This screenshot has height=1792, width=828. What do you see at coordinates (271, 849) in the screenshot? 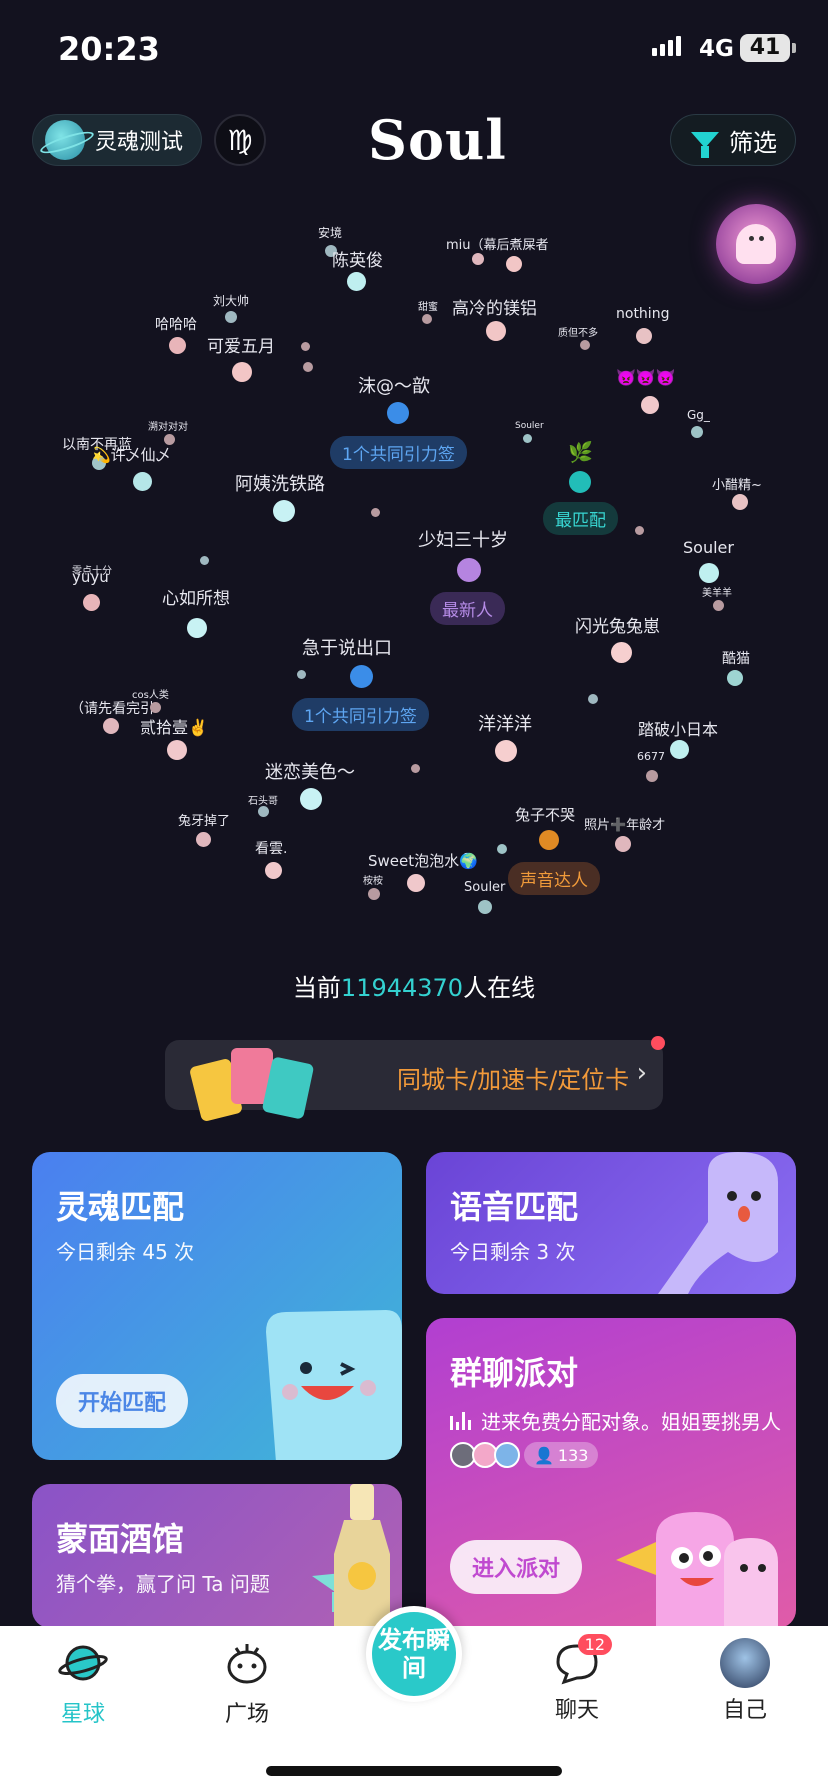
I see `user-label: 看雲.` at bounding box center [271, 849].